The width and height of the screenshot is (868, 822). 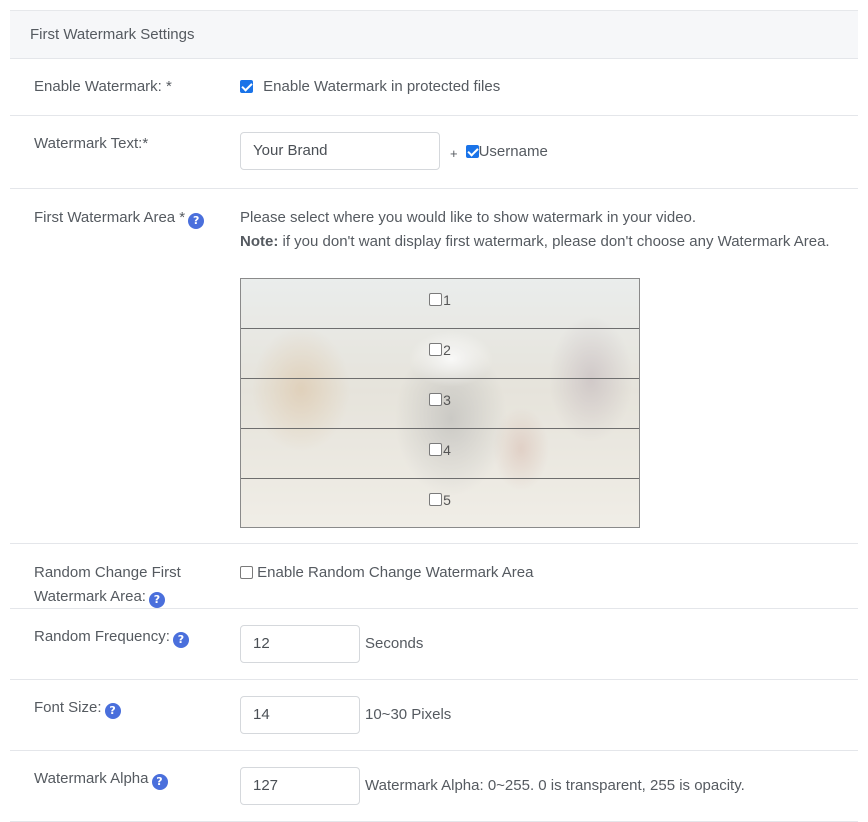 What do you see at coordinates (447, 450) in the screenshot?
I see `area-label-4: 4` at bounding box center [447, 450].